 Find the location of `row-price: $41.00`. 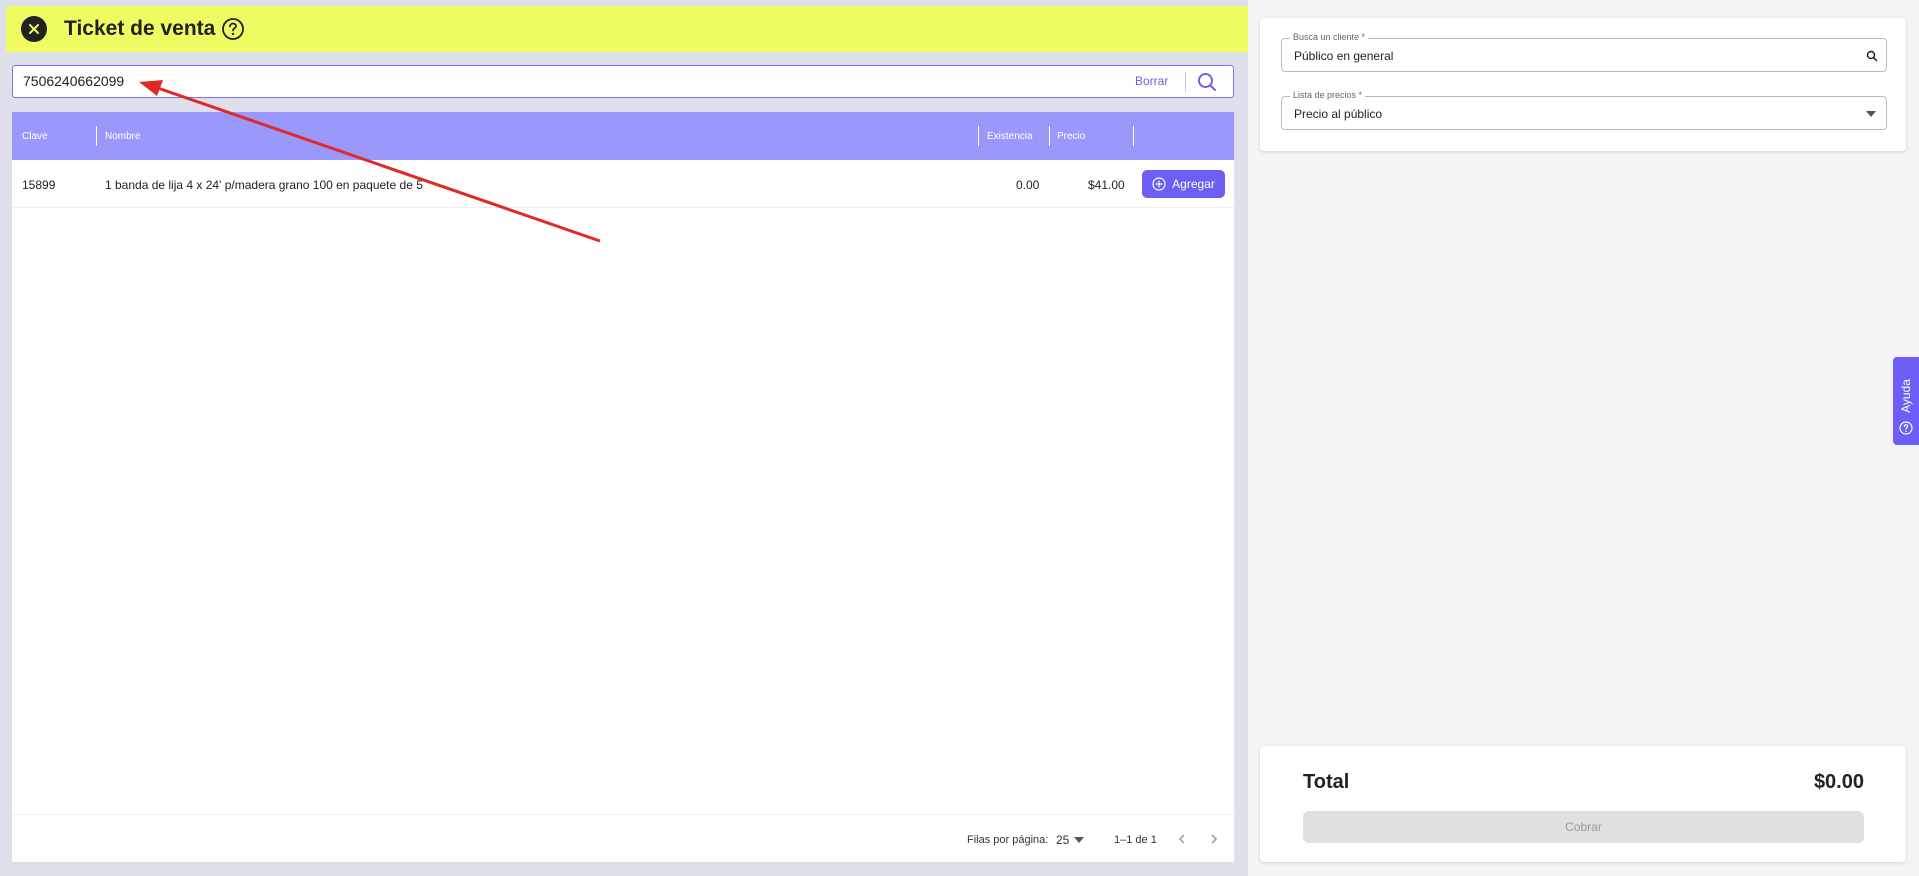

row-price: $41.00 is located at coordinates (1106, 185).